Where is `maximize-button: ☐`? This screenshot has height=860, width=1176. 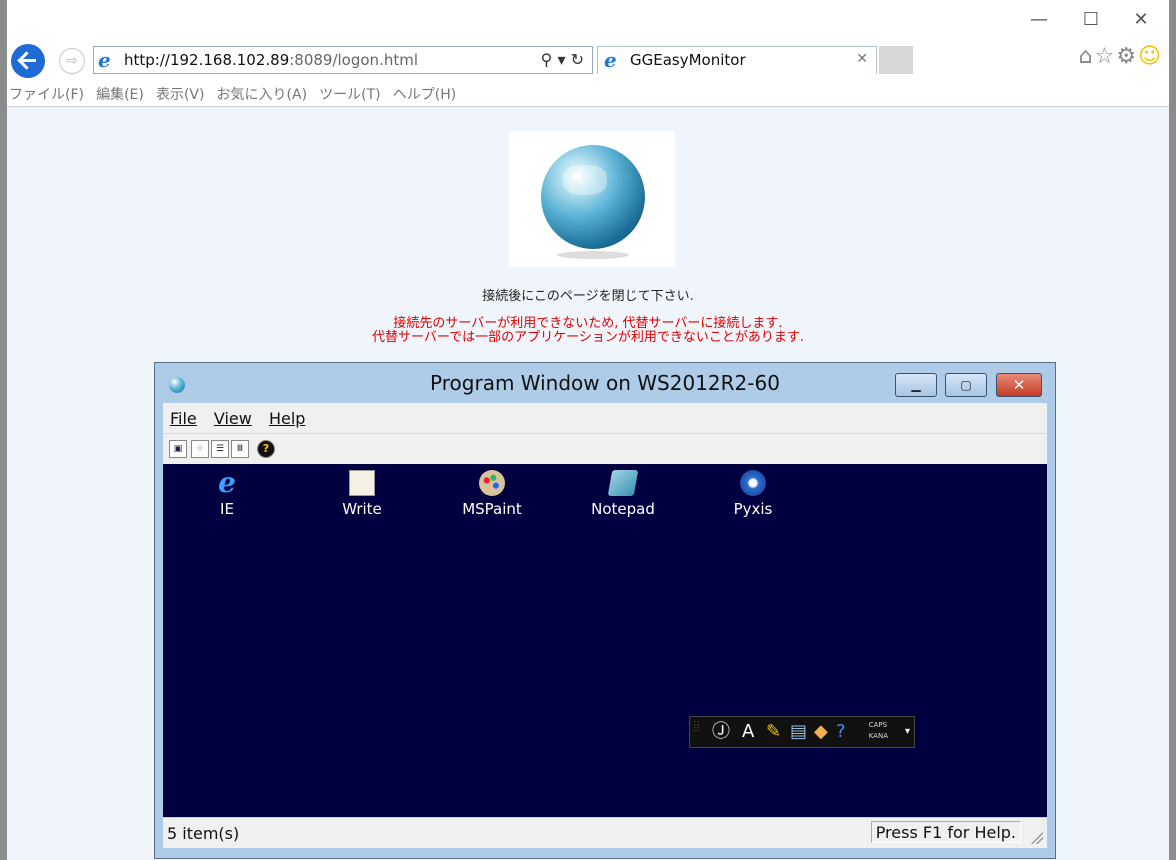 maximize-button: ☐ is located at coordinates (1091, 20).